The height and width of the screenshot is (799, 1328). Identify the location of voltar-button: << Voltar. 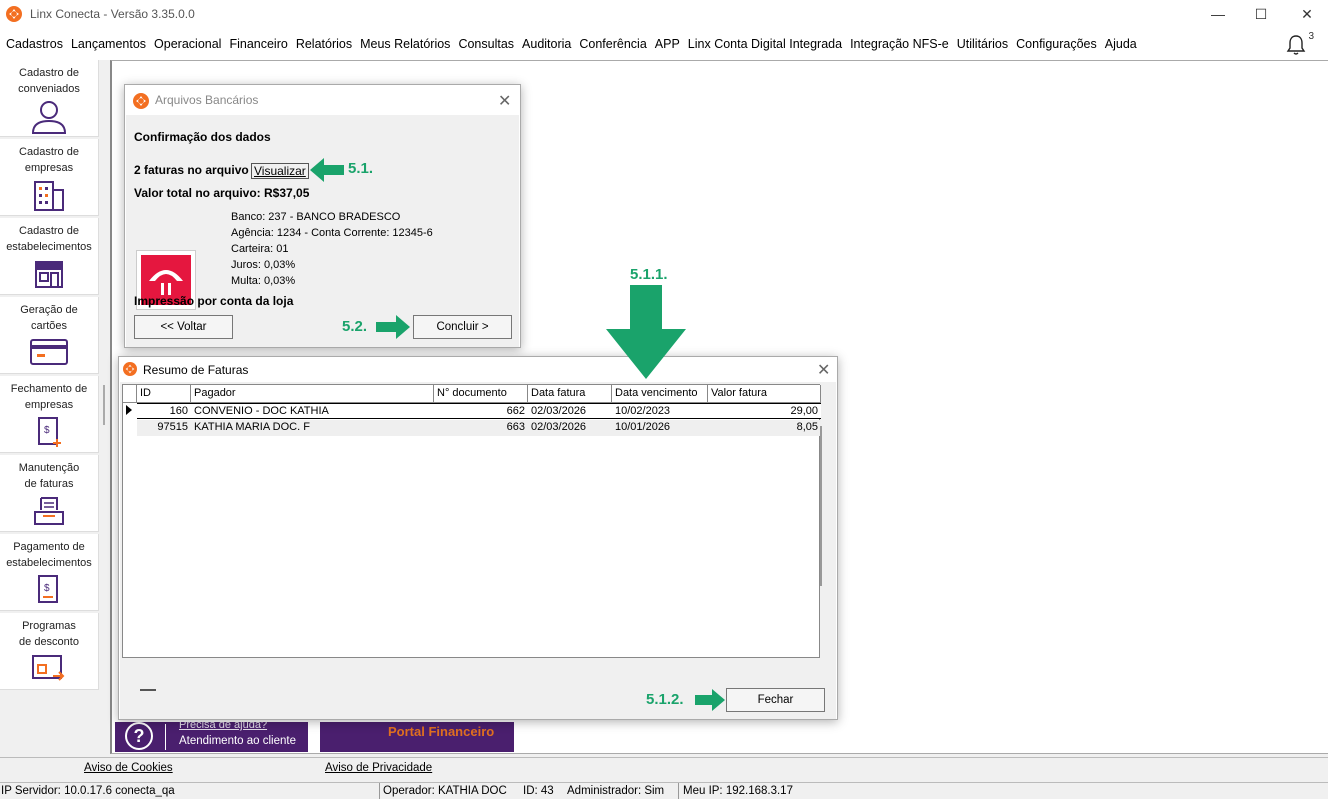
(183, 327).